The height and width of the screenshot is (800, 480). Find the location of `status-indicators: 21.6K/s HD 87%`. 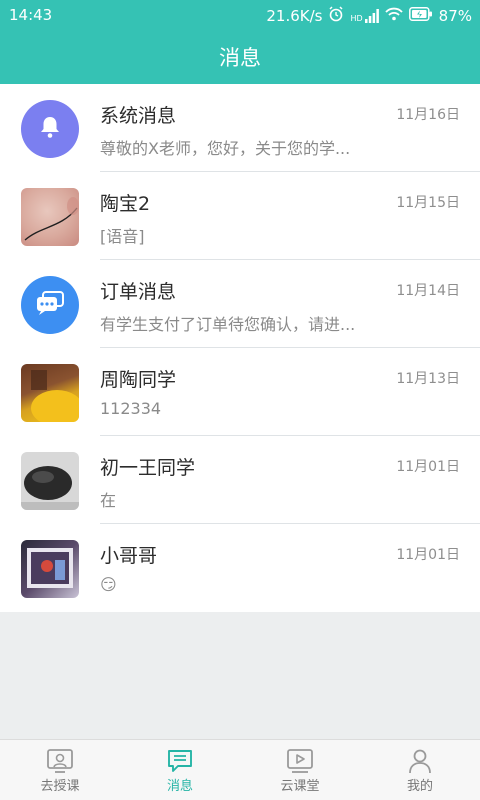

status-indicators: 21.6K/s HD 87% is located at coordinates (369, 16).